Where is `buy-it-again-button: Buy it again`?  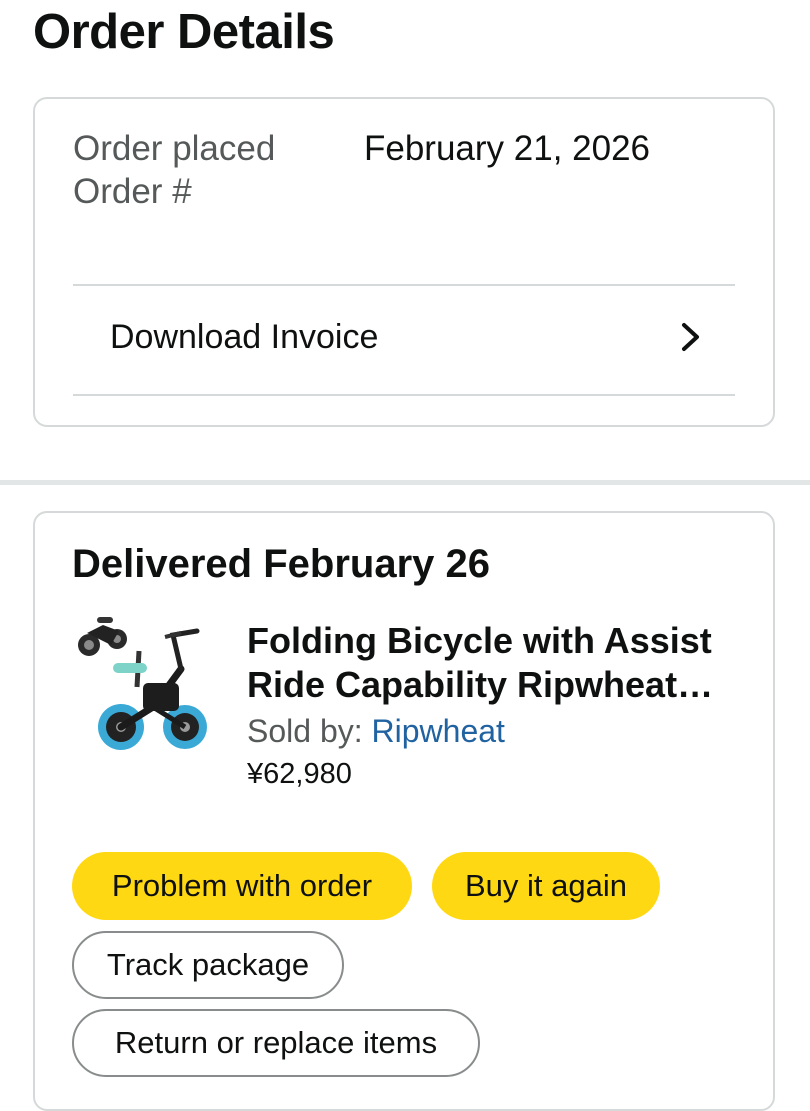 buy-it-again-button: Buy it again is located at coordinates (546, 886).